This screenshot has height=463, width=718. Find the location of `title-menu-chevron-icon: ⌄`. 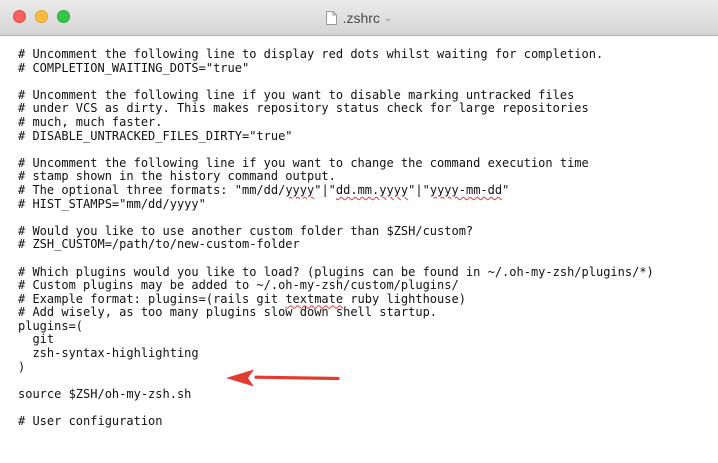

title-menu-chevron-icon: ⌄ is located at coordinates (388, 18).